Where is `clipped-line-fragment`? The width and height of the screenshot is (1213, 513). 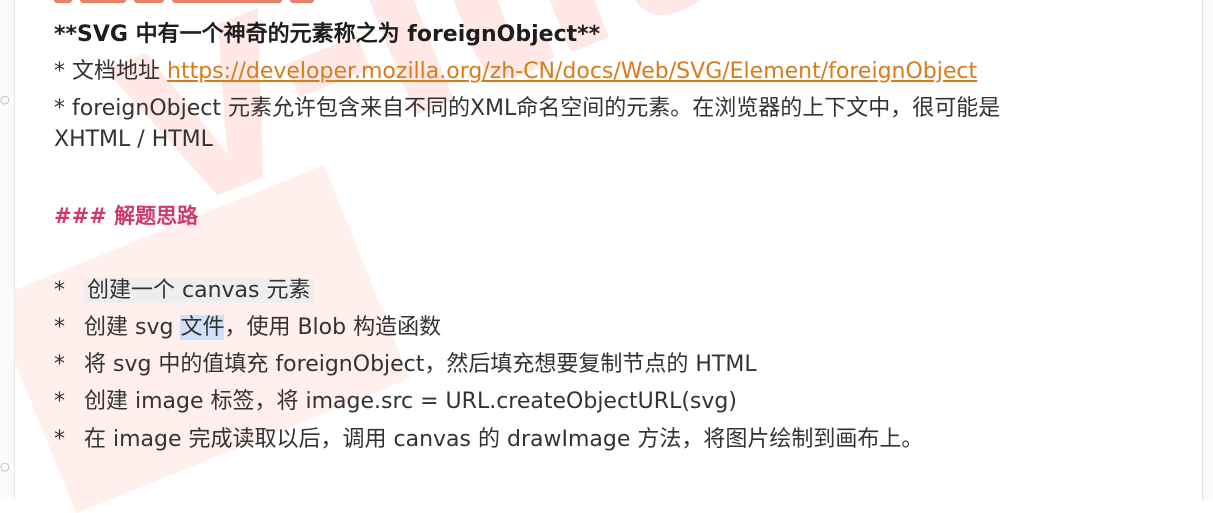 clipped-line-fragment is located at coordinates (194, 3).